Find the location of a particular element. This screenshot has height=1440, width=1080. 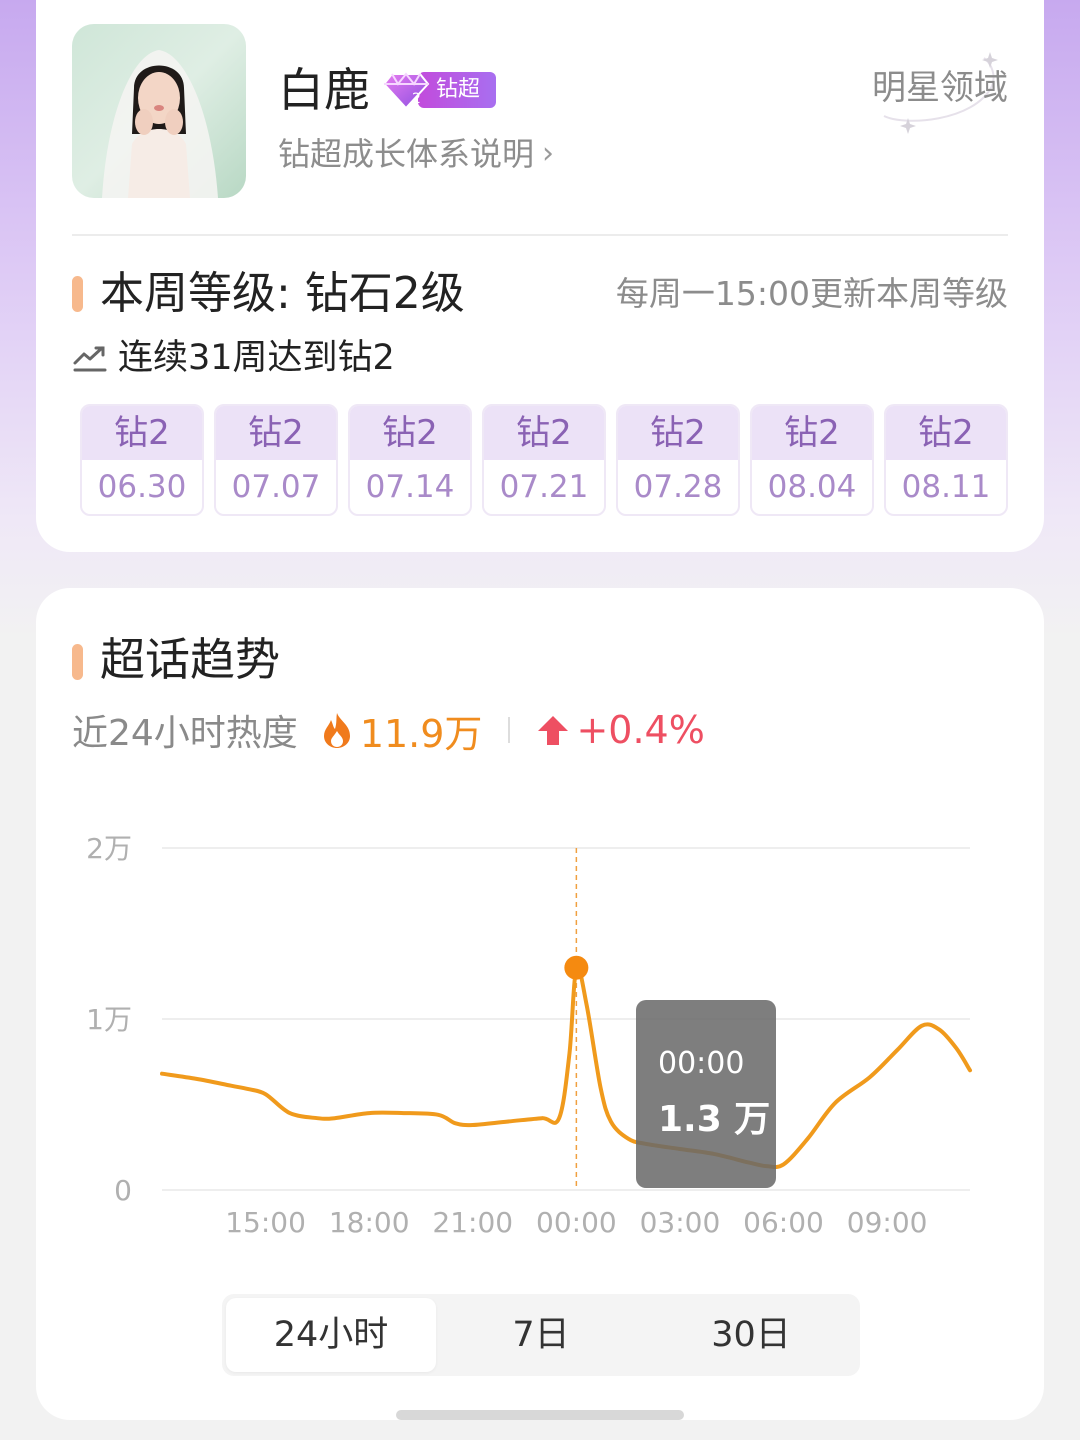

x-tick-label: 15:00 is located at coordinates (265, 1222).